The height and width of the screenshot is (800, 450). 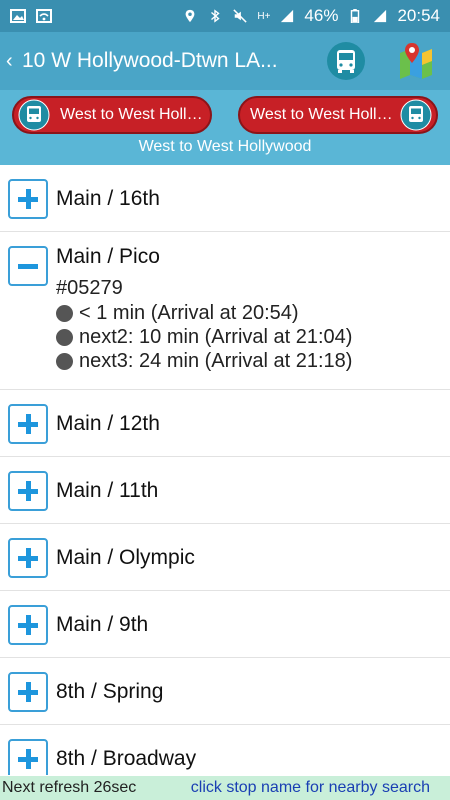 I want to click on network-label: H+, so click(x=264, y=16).